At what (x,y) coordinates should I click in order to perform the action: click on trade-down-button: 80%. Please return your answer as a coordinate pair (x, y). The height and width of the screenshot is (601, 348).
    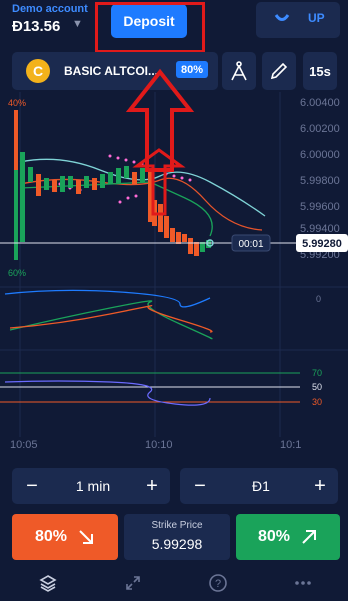
    Looking at the image, I should click on (65, 537).